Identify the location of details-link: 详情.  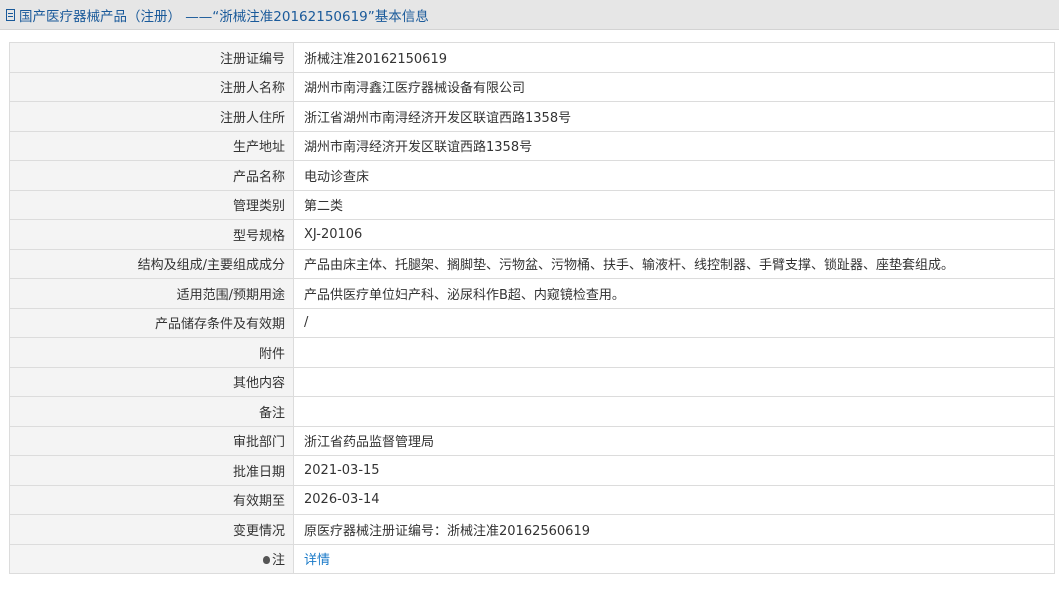
(317, 560).